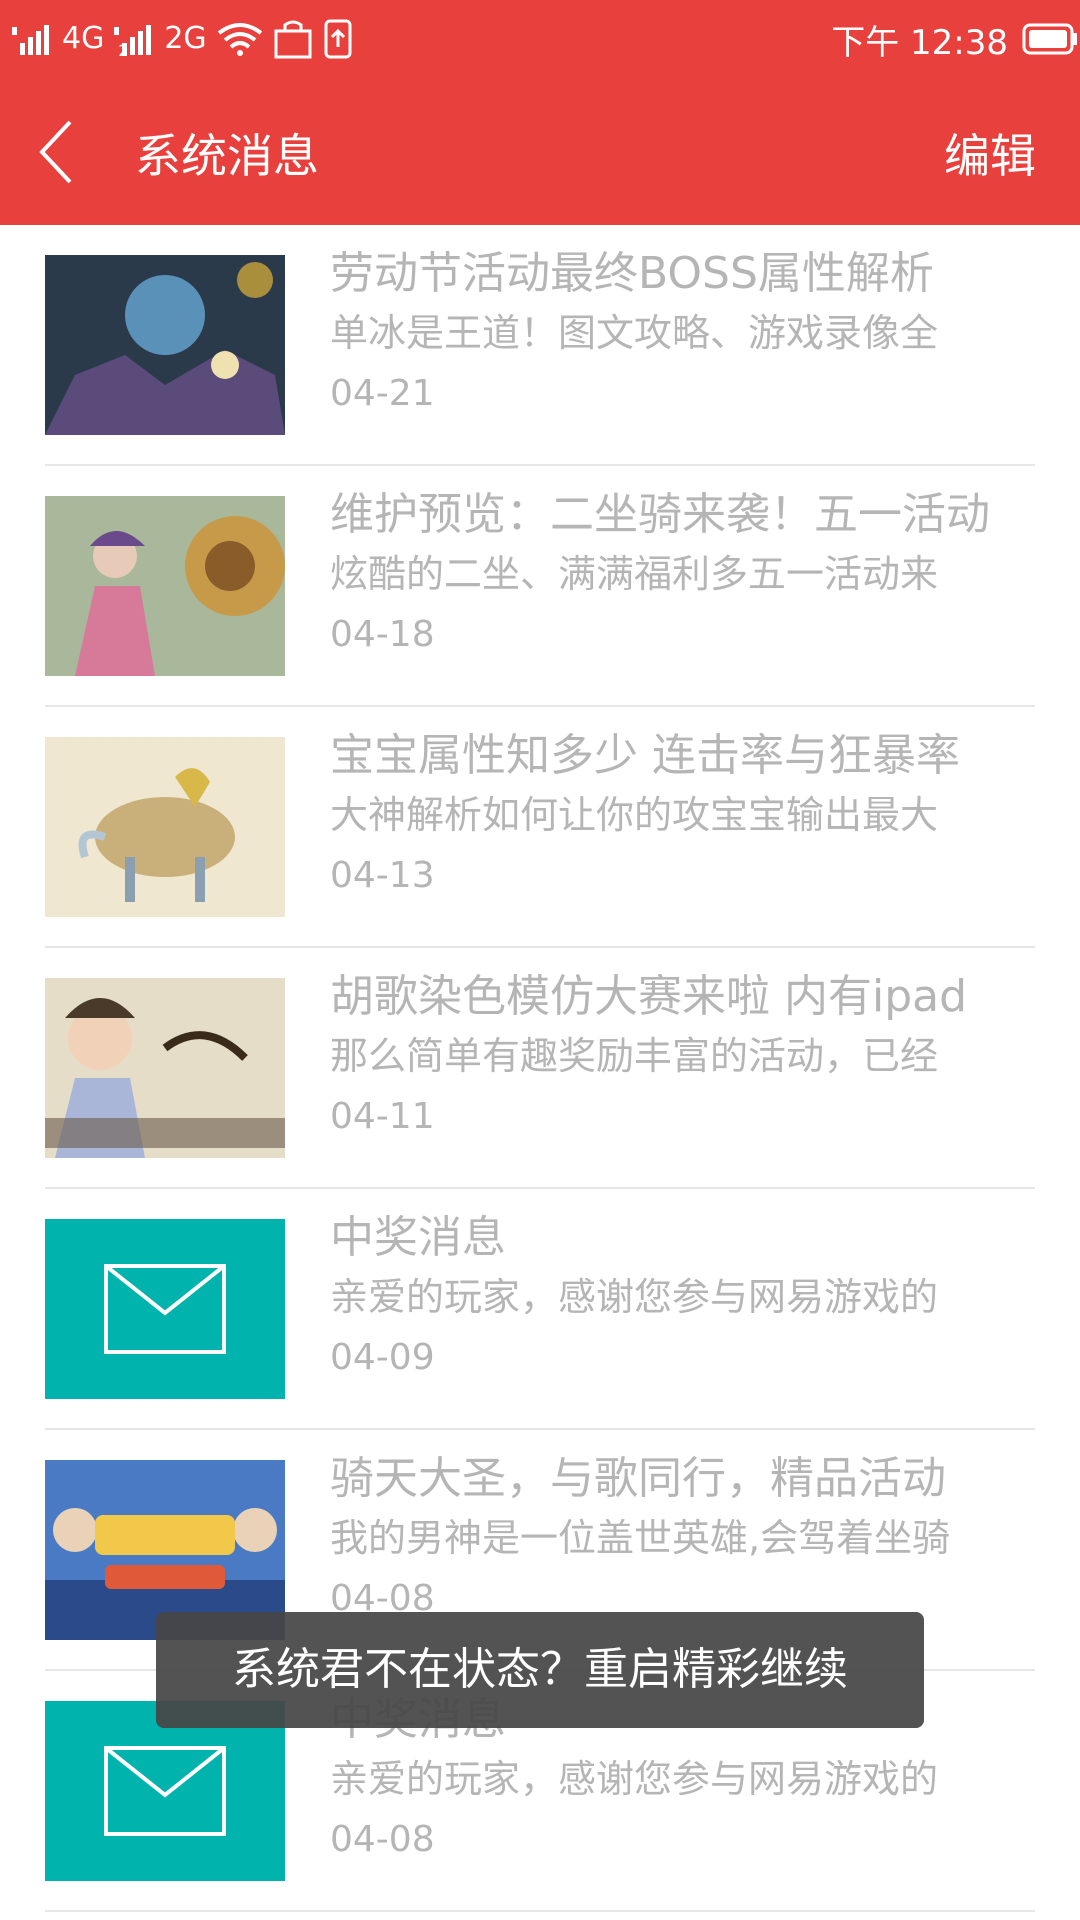  Describe the element at coordinates (134, 40) in the screenshot. I see `signal-2: 2` at that location.